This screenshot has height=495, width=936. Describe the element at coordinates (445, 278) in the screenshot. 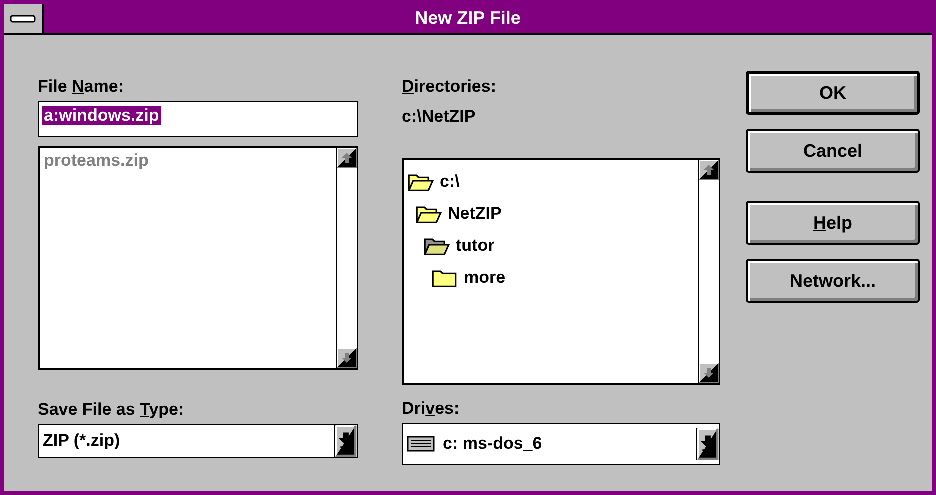

I see `folder-icon` at that location.